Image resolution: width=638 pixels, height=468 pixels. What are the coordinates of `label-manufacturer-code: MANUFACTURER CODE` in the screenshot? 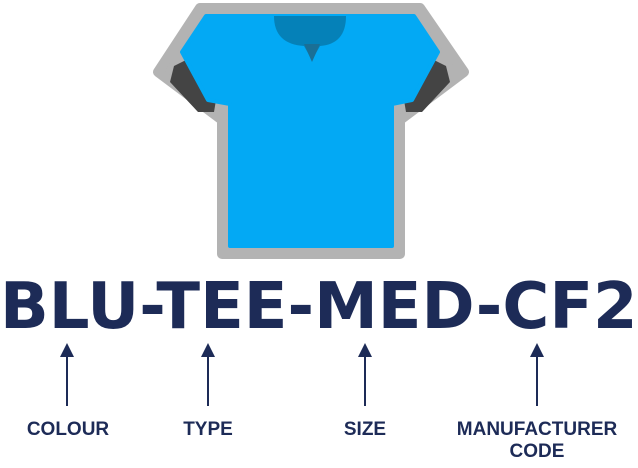 It's located at (535, 441).